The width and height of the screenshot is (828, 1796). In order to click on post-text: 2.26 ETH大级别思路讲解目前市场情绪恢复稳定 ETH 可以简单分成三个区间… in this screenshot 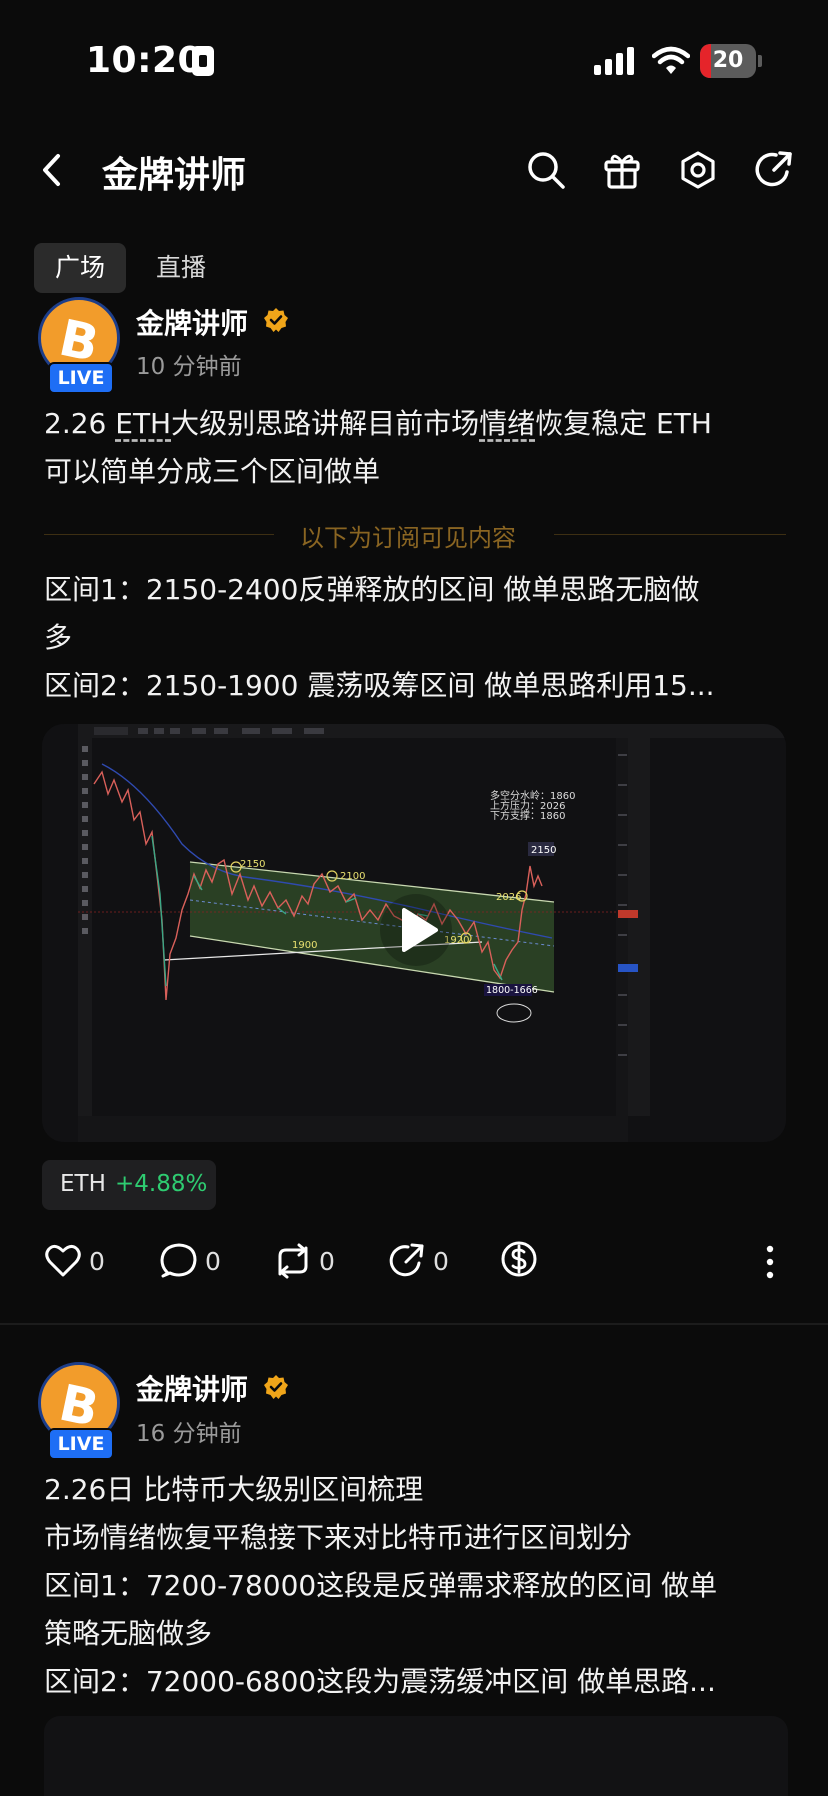, I will do `click(416, 448)`.